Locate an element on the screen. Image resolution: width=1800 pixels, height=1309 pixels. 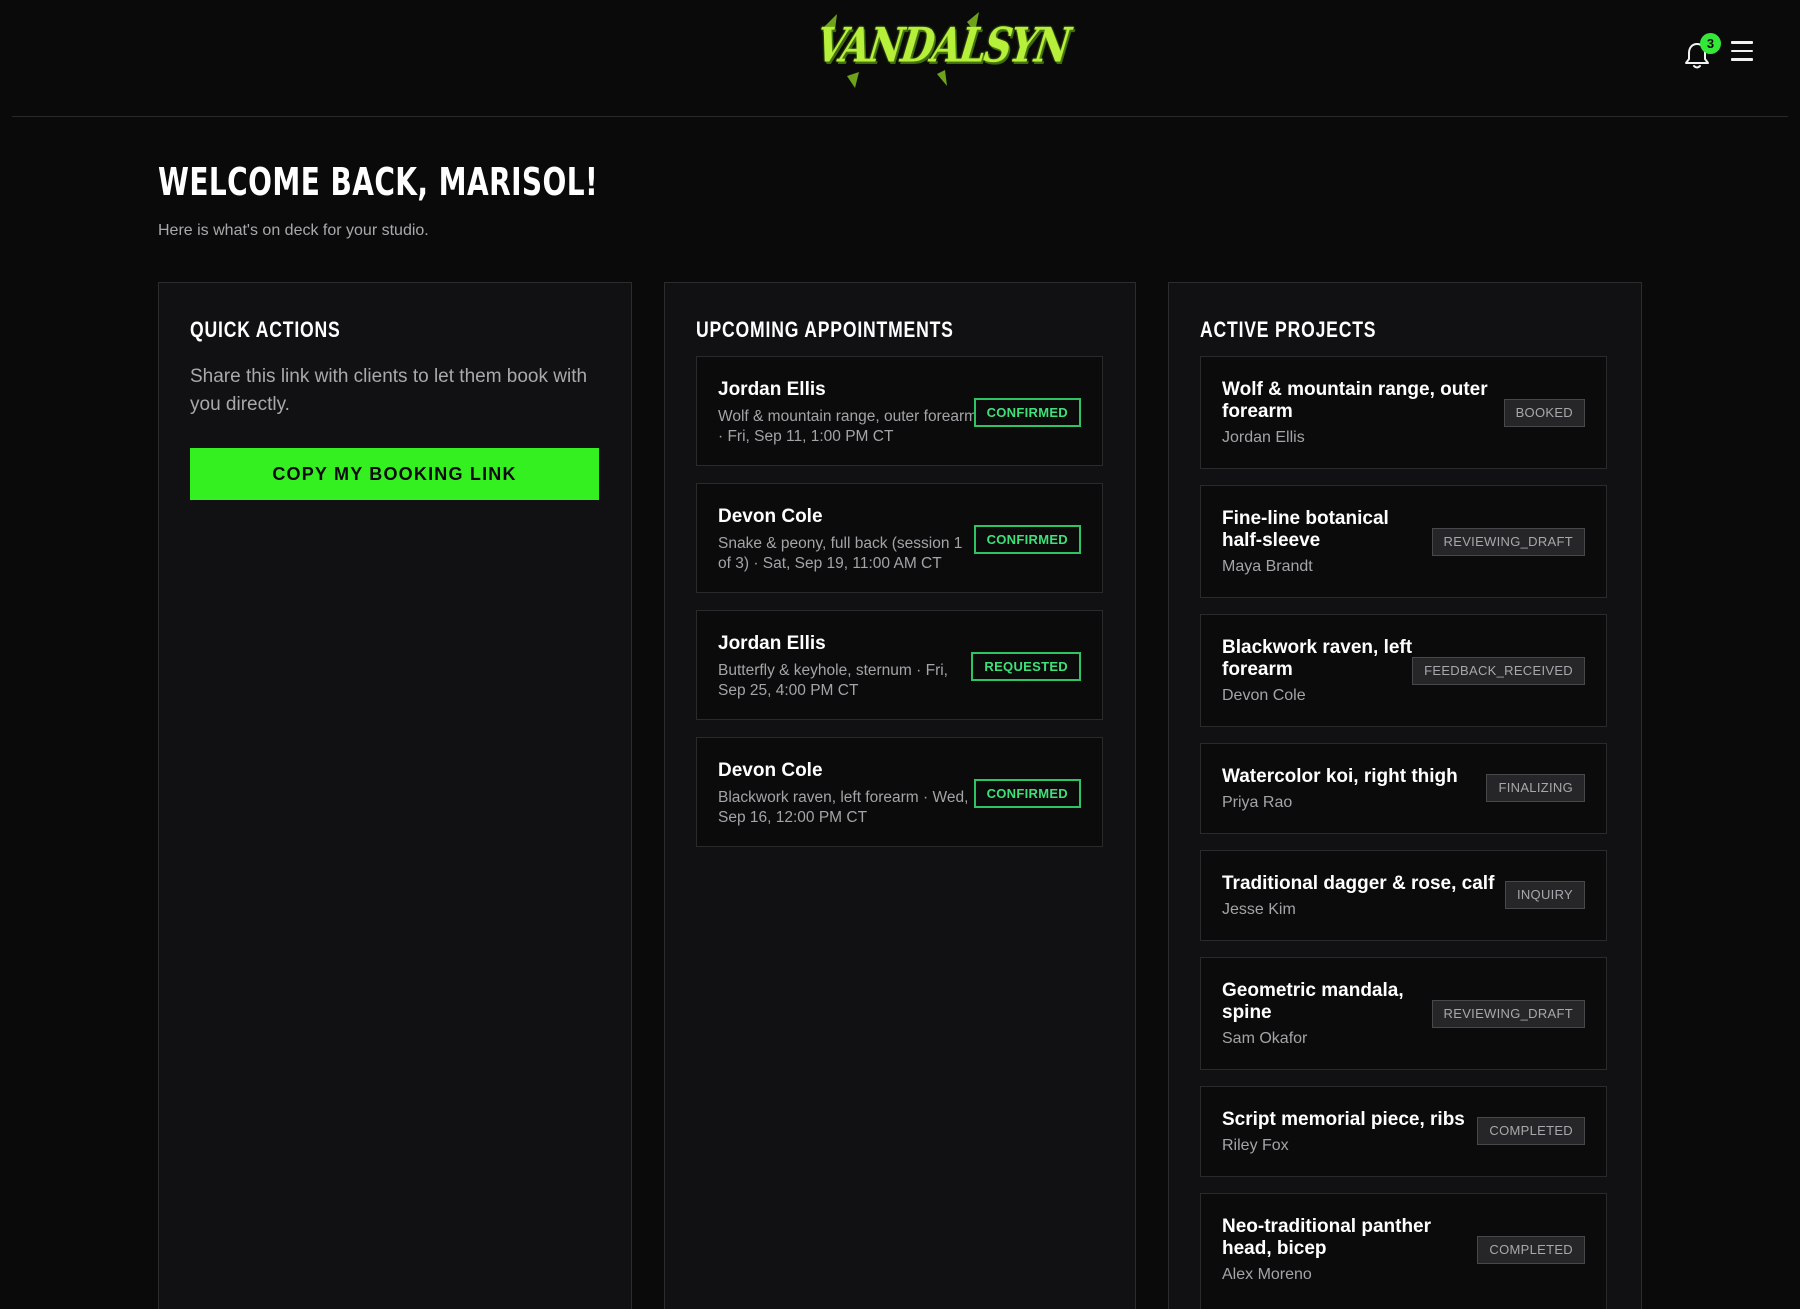
project-status-badge: FINALIZING is located at coordinates (1535, 788).